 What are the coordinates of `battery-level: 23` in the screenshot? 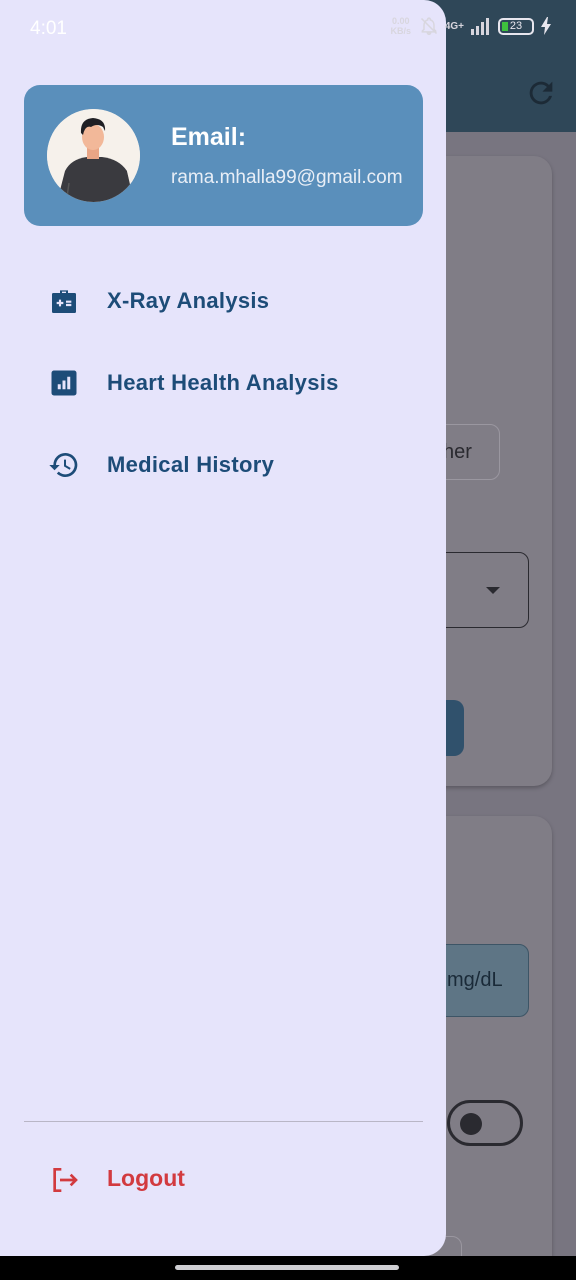 It's located at (516, 25).